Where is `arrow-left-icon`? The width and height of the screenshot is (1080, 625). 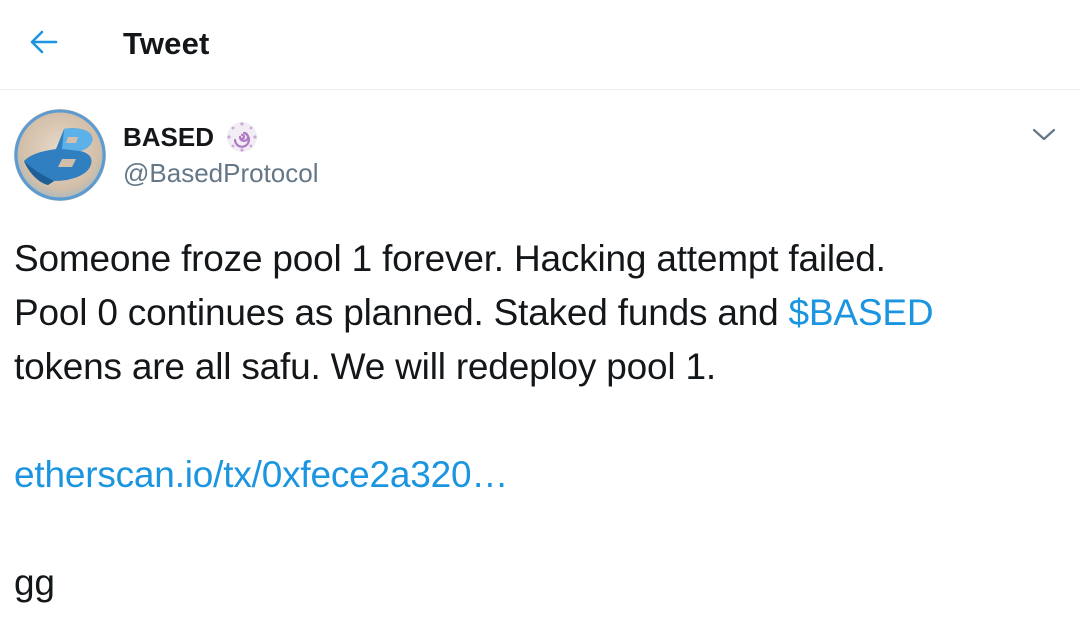 arrow-left-icon is located at coordinates (44, 42).